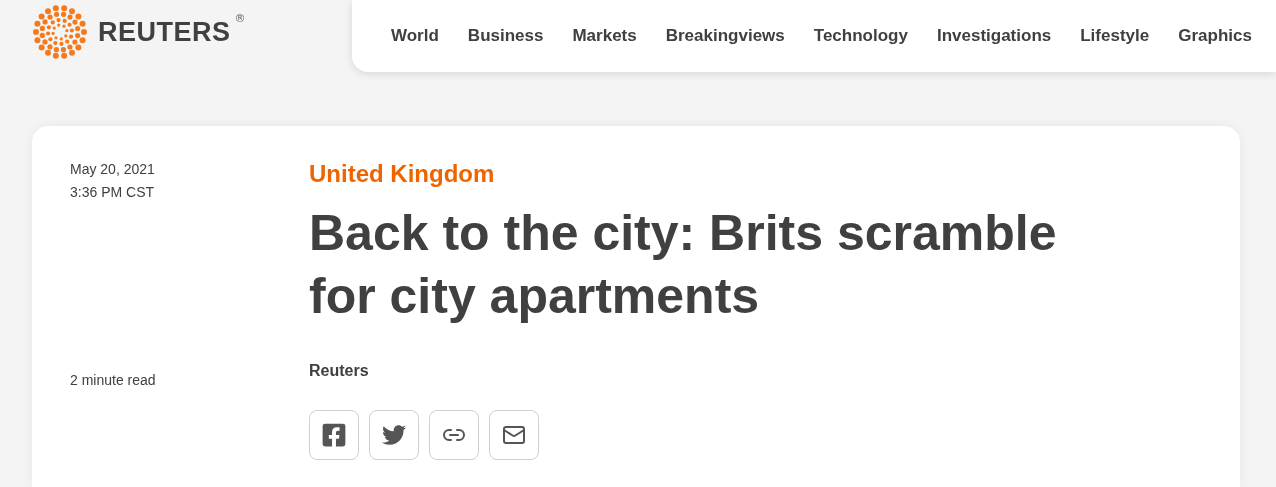  Describe the element at coordinates (454, 435) in the screenshot. I see `link-share-button` at that location.